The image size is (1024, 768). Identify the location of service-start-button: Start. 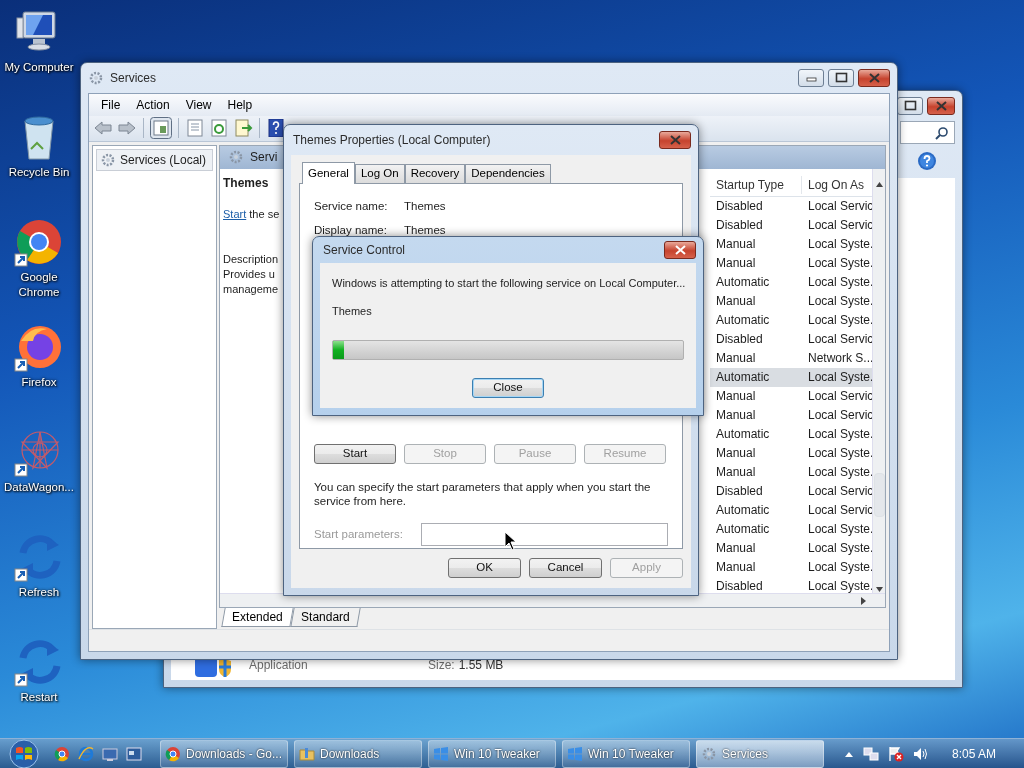
(355, 454).